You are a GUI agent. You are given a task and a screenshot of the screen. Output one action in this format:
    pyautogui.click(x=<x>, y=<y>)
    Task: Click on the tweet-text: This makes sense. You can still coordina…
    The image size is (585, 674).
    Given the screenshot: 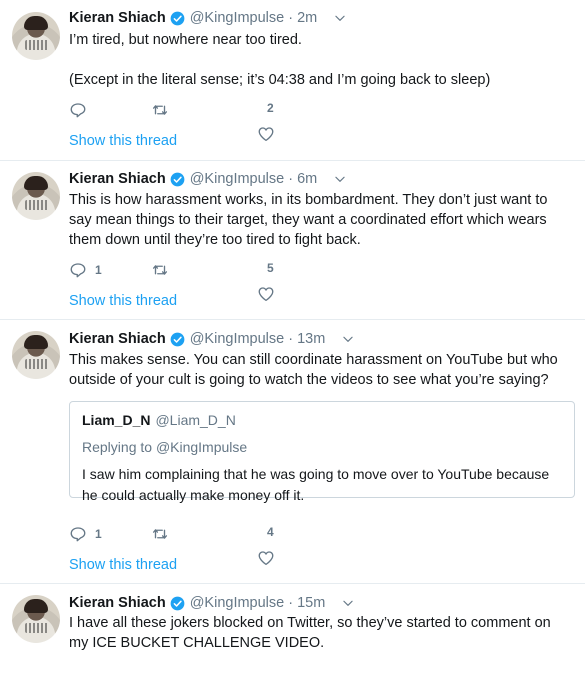 What is the action you would take?
    pyautogui.click(x=313, y=370)
    